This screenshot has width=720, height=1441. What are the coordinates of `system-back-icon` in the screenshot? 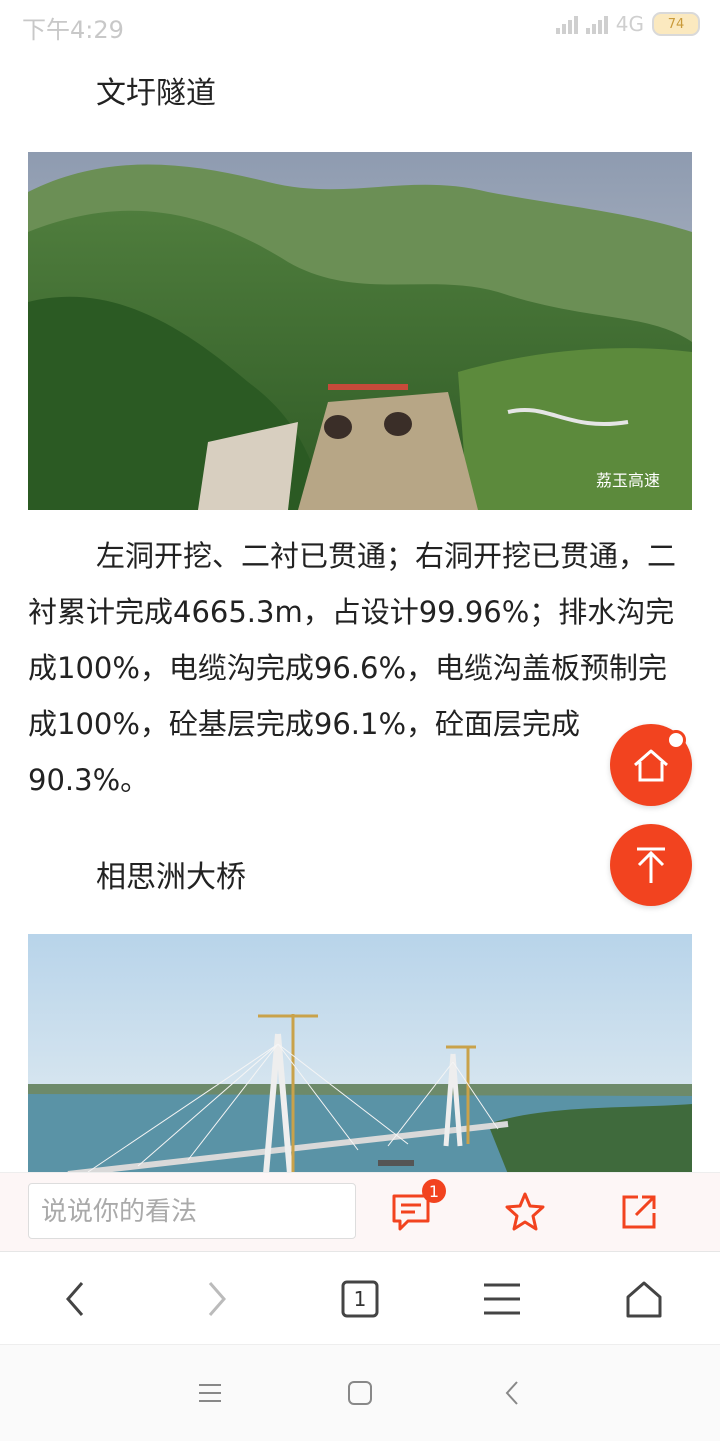 It's located at (511, 1393).